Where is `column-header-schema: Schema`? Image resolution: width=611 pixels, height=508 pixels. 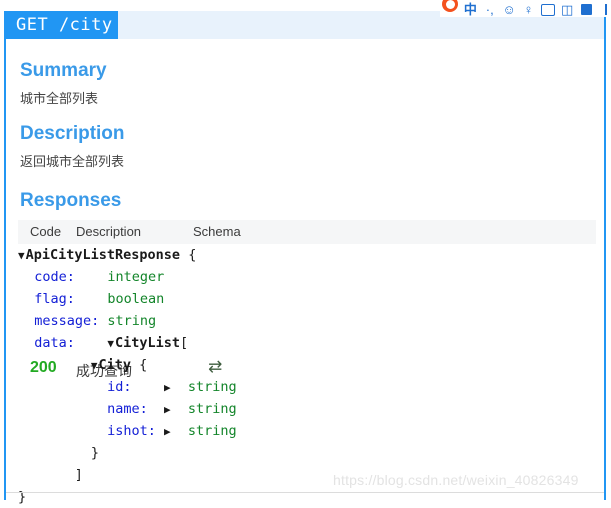 column-header-schema: Schema is located at coordinates (217, 231).